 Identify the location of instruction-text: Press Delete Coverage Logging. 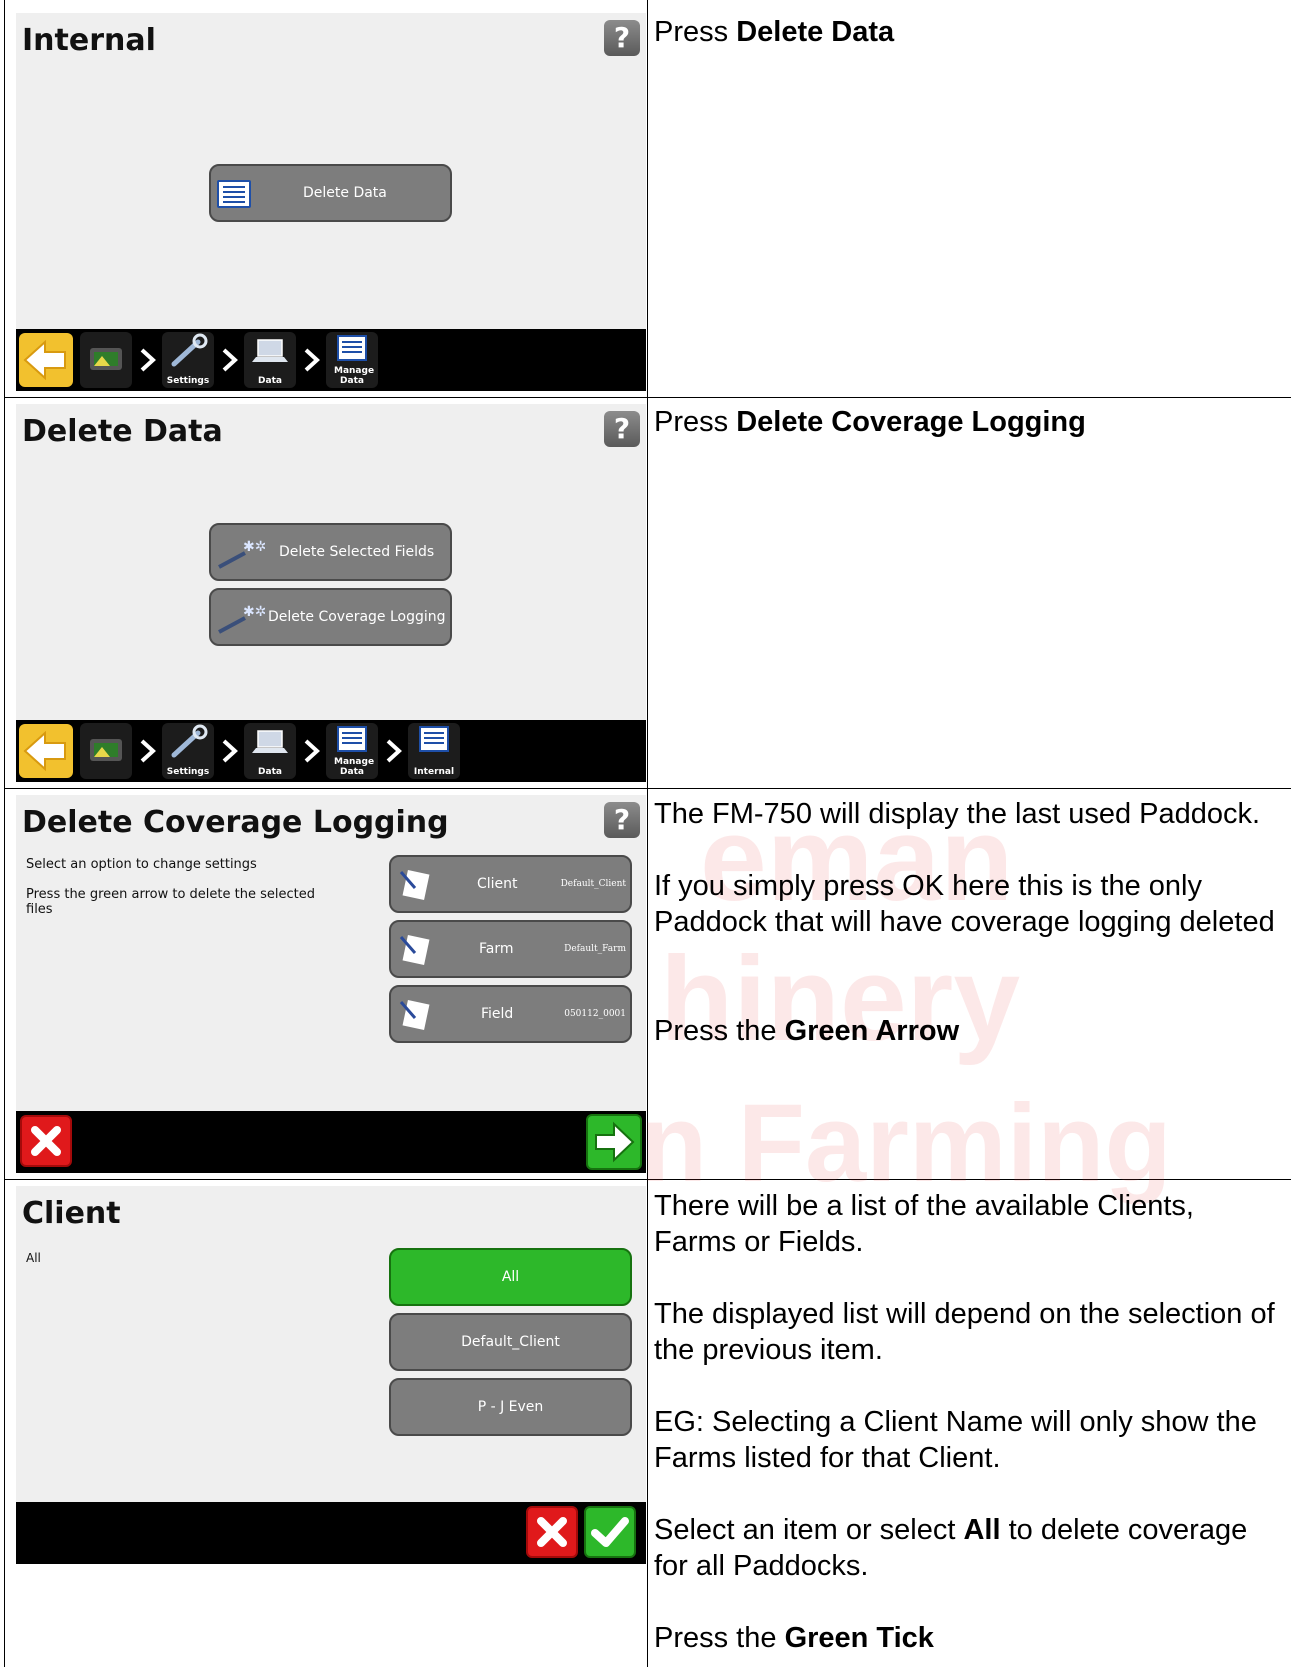
(969, 422).